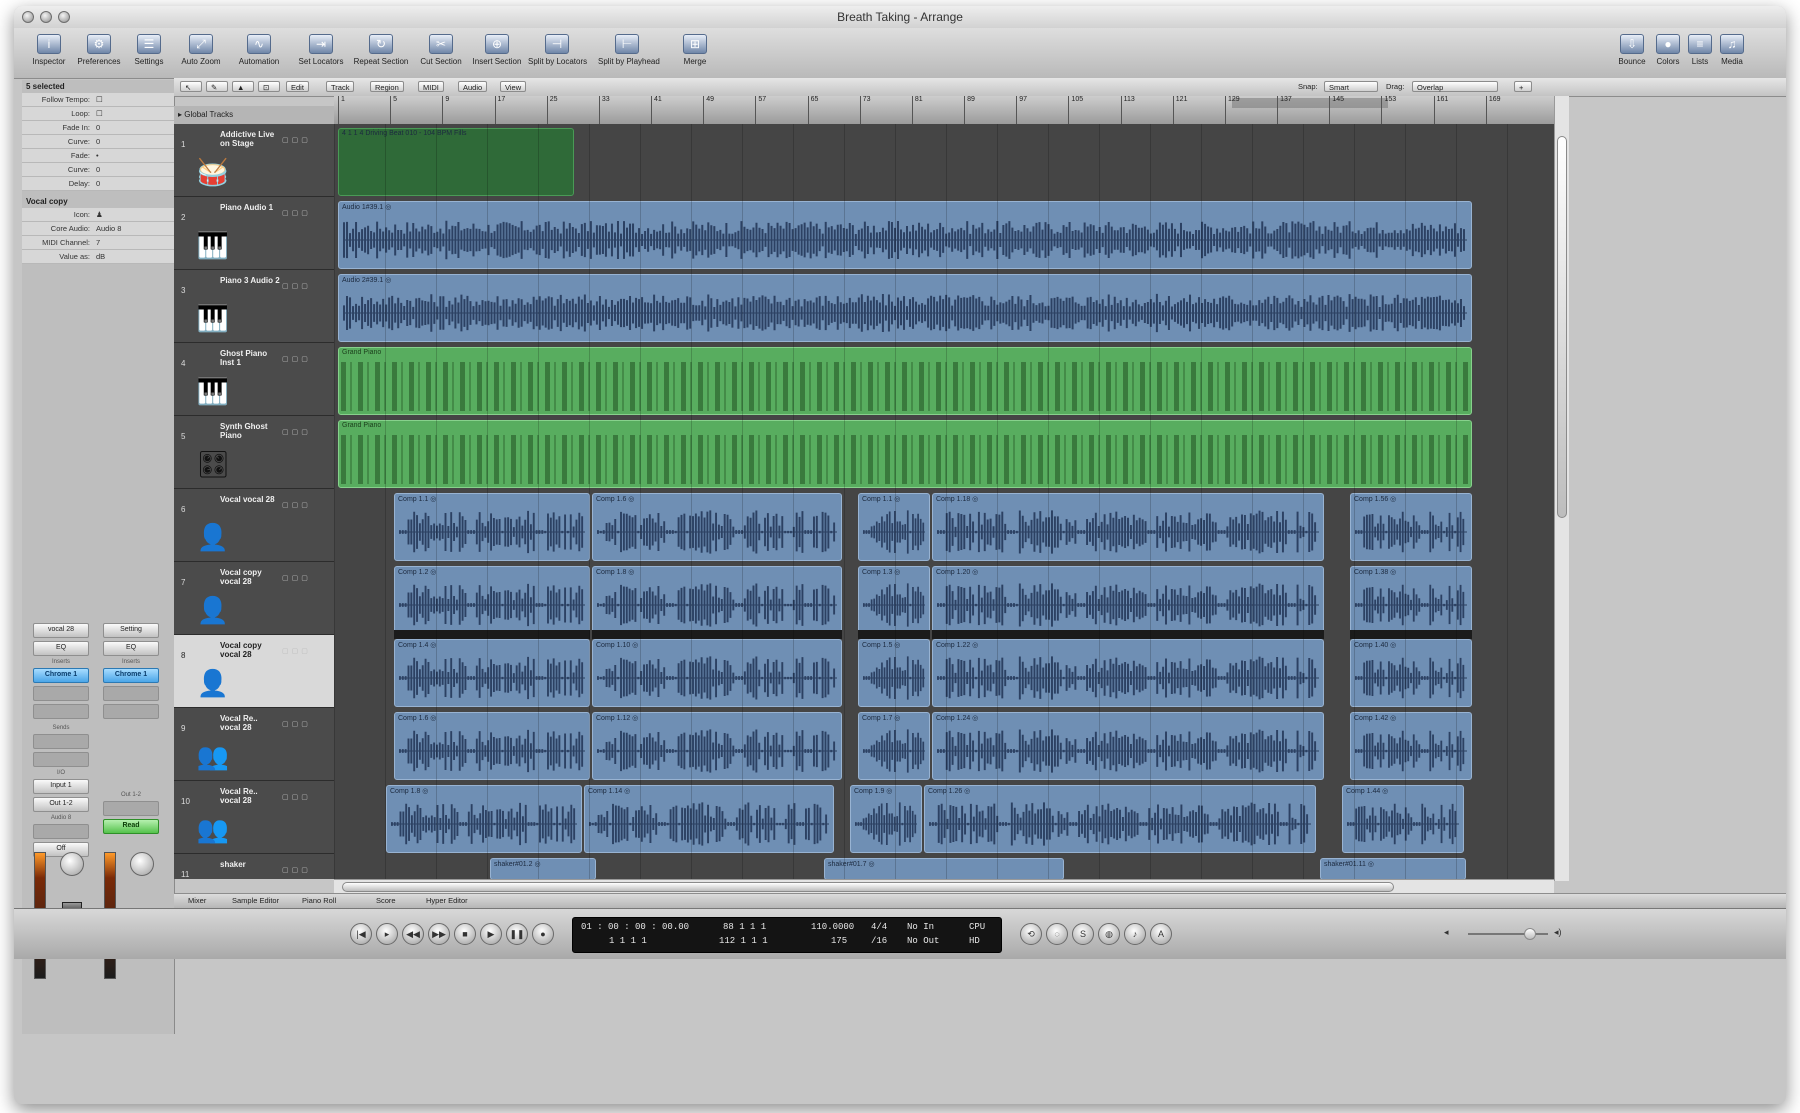 Image resolution: width=1800 pixels, height=1113 pixels. Describe the element at coordinates (250, 280) in the screenshot. I see `track-name: Piano 3 Audio 2` at that location.